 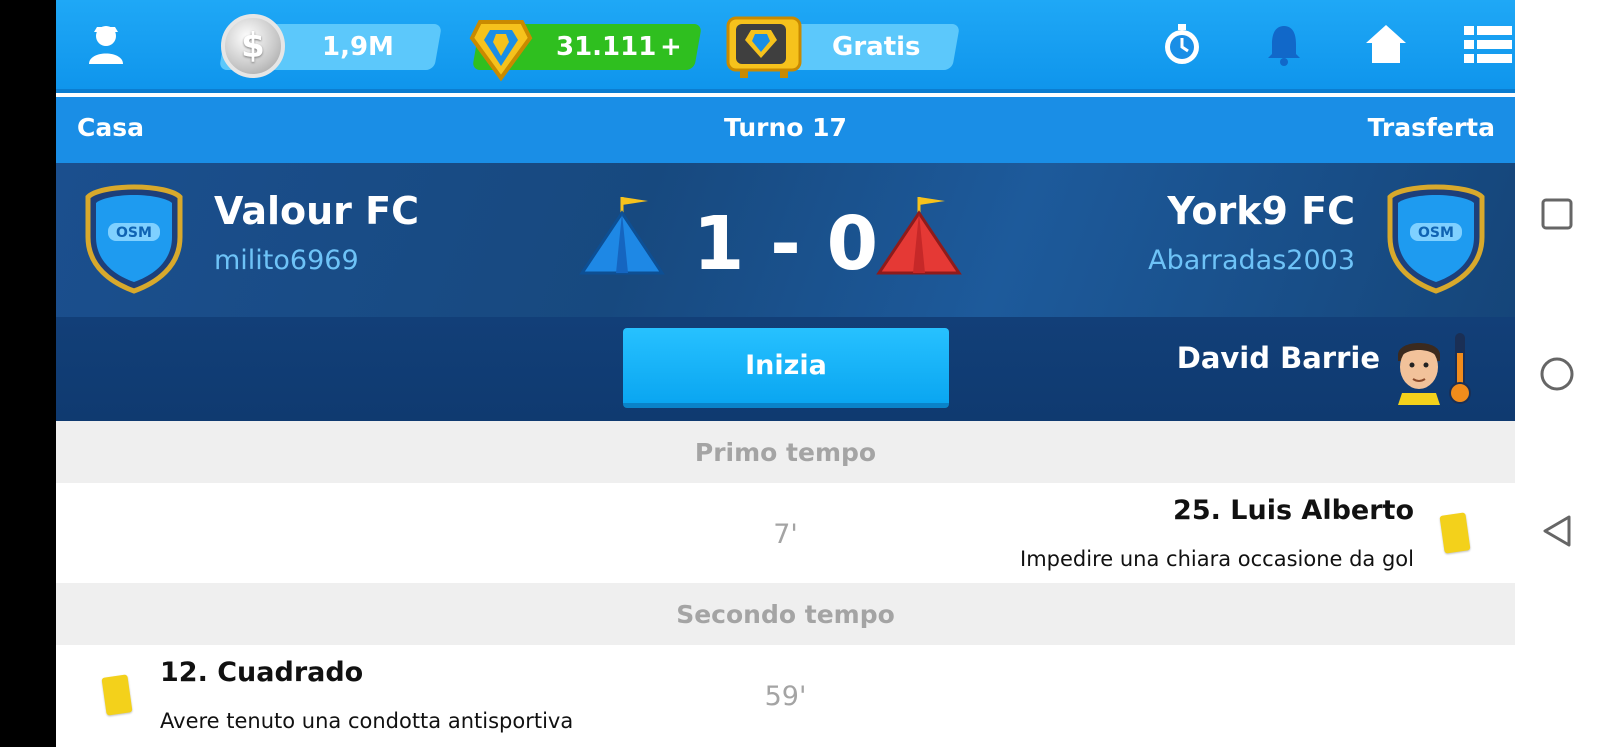 What do you see at coordinates (1431, 127) in the screenshot?
I see `away-label: Trasferta` at bounding box center [1431, 127].